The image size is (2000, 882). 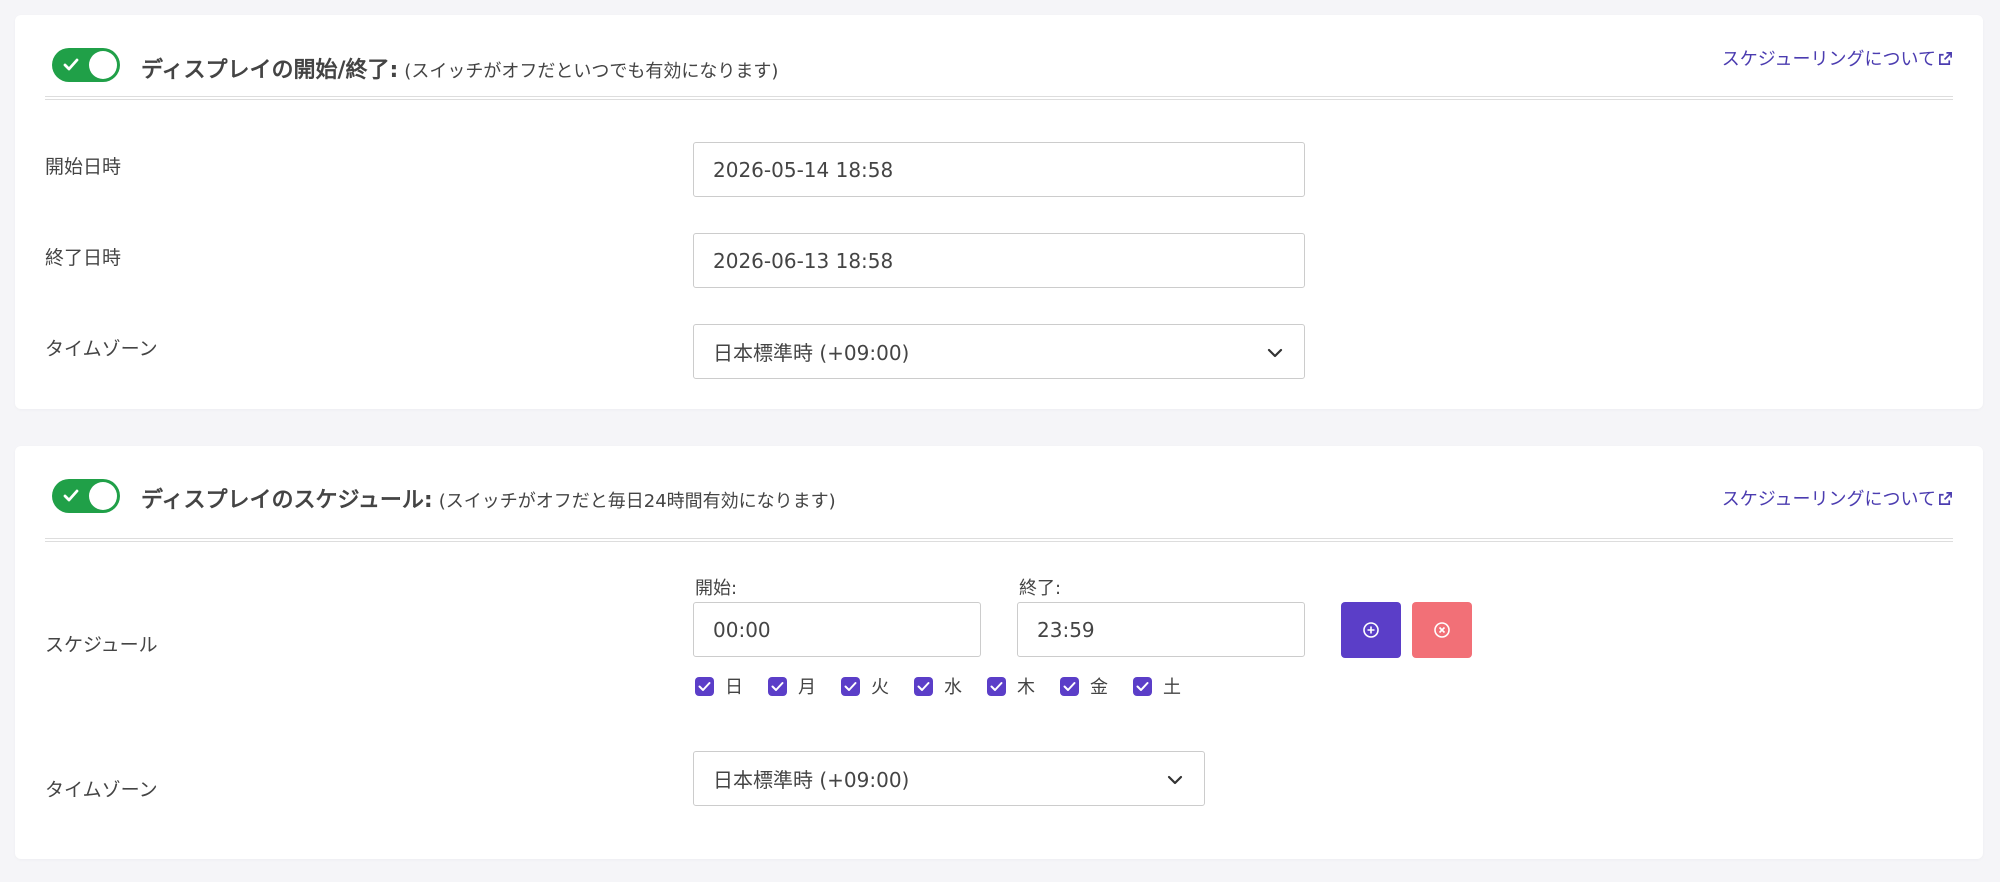 I want to click on schedule-end-input: 23:59, so click(x=1161, y=629).